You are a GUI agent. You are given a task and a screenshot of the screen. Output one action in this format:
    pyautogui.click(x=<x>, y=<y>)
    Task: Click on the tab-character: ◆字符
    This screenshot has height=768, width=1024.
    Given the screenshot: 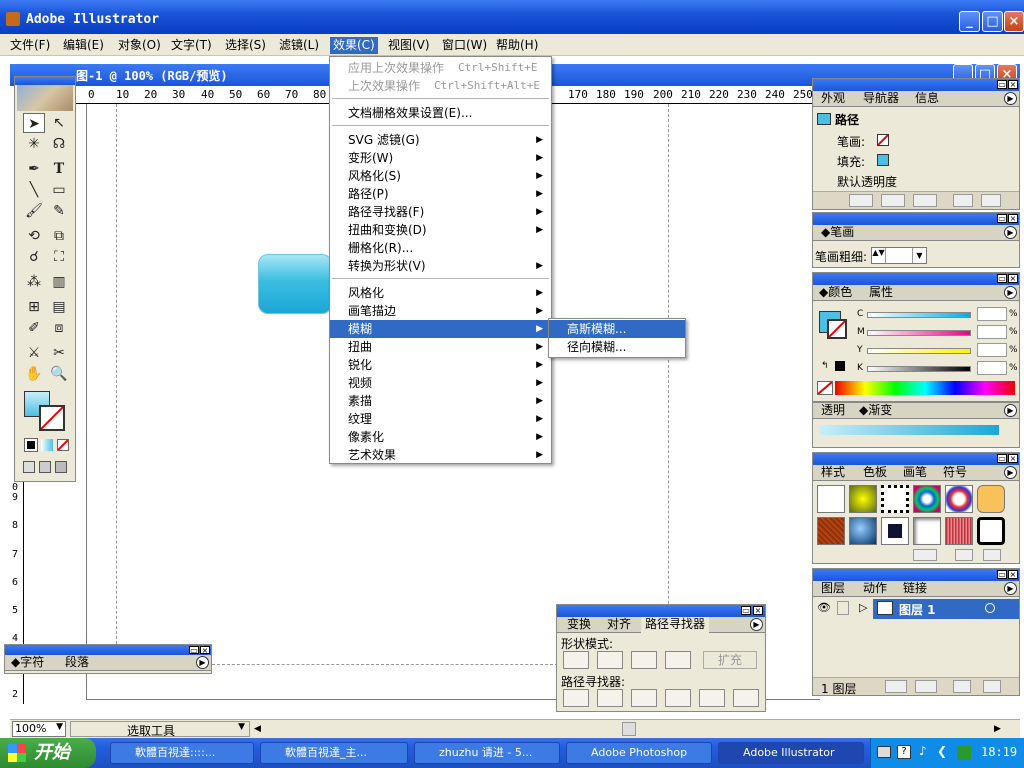 What is the action you would take?
    pyautogui.click(x=27, y=663)
    